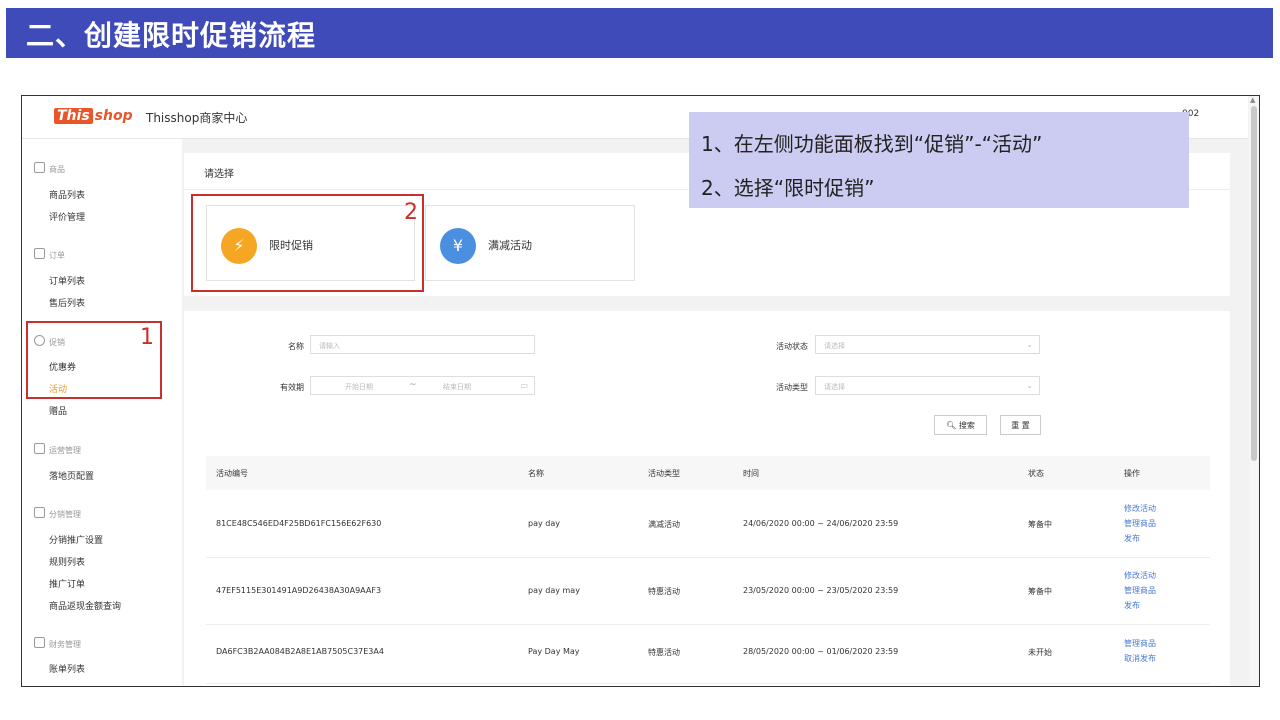  What do you see at coordinates (751, 473) in the screenshot?
I see `th-time: 时间` at bounding box center [751, 473].